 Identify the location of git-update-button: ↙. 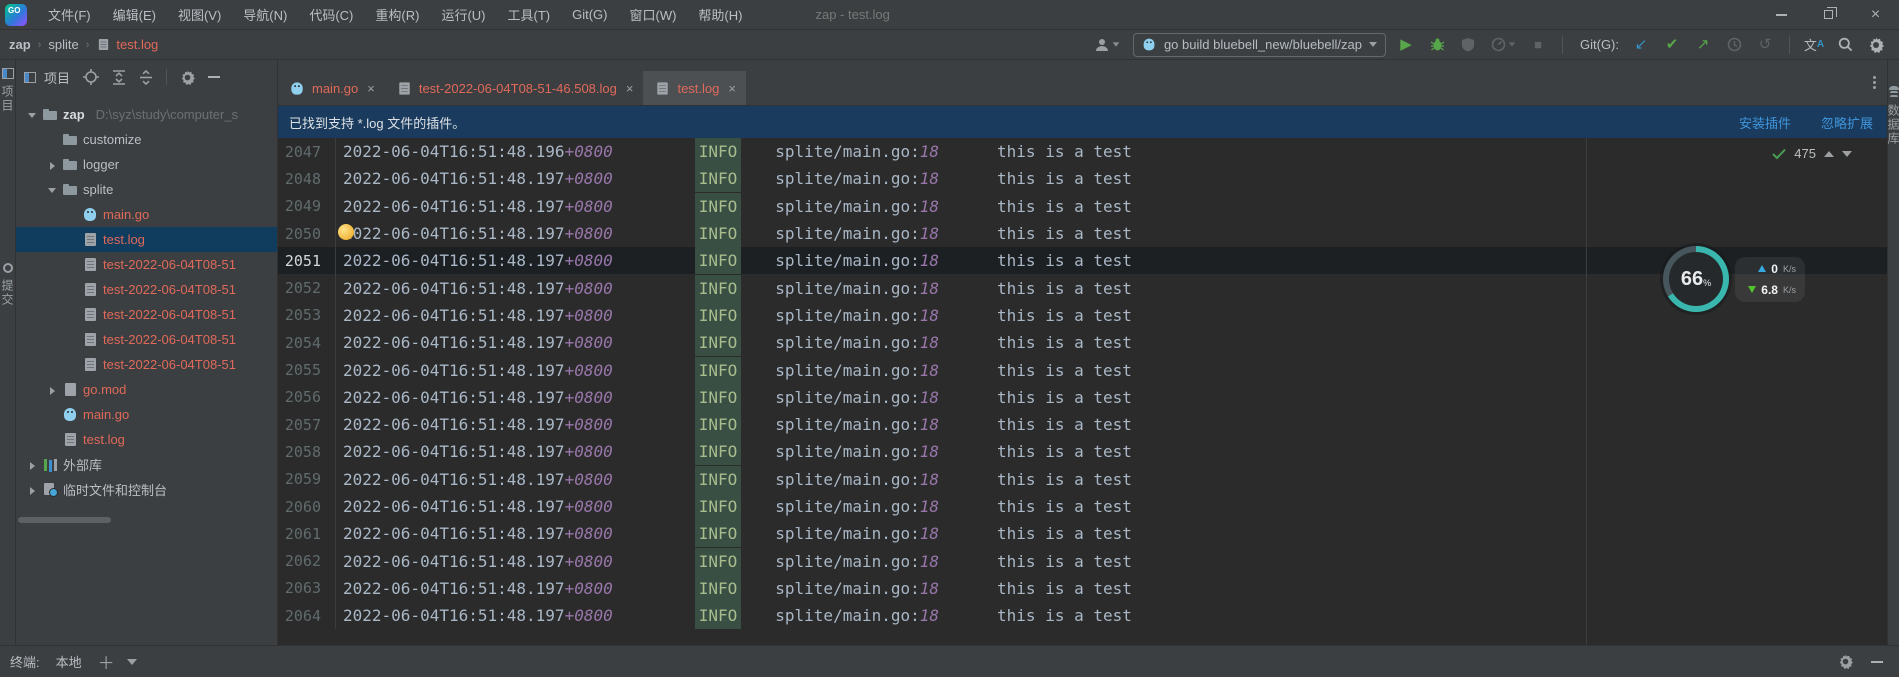
(1641, 45).